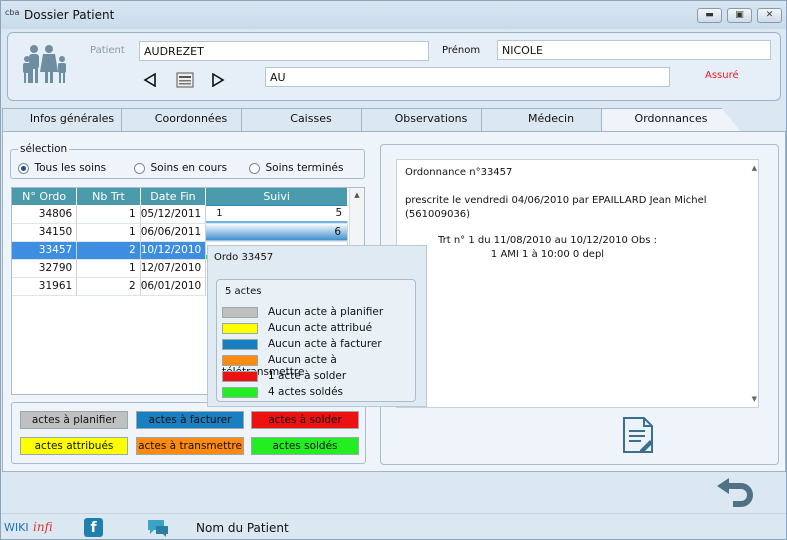  Describe the element at coordinates (769, 15) in the screenshot. I see `close-icon: ✕` at that location.